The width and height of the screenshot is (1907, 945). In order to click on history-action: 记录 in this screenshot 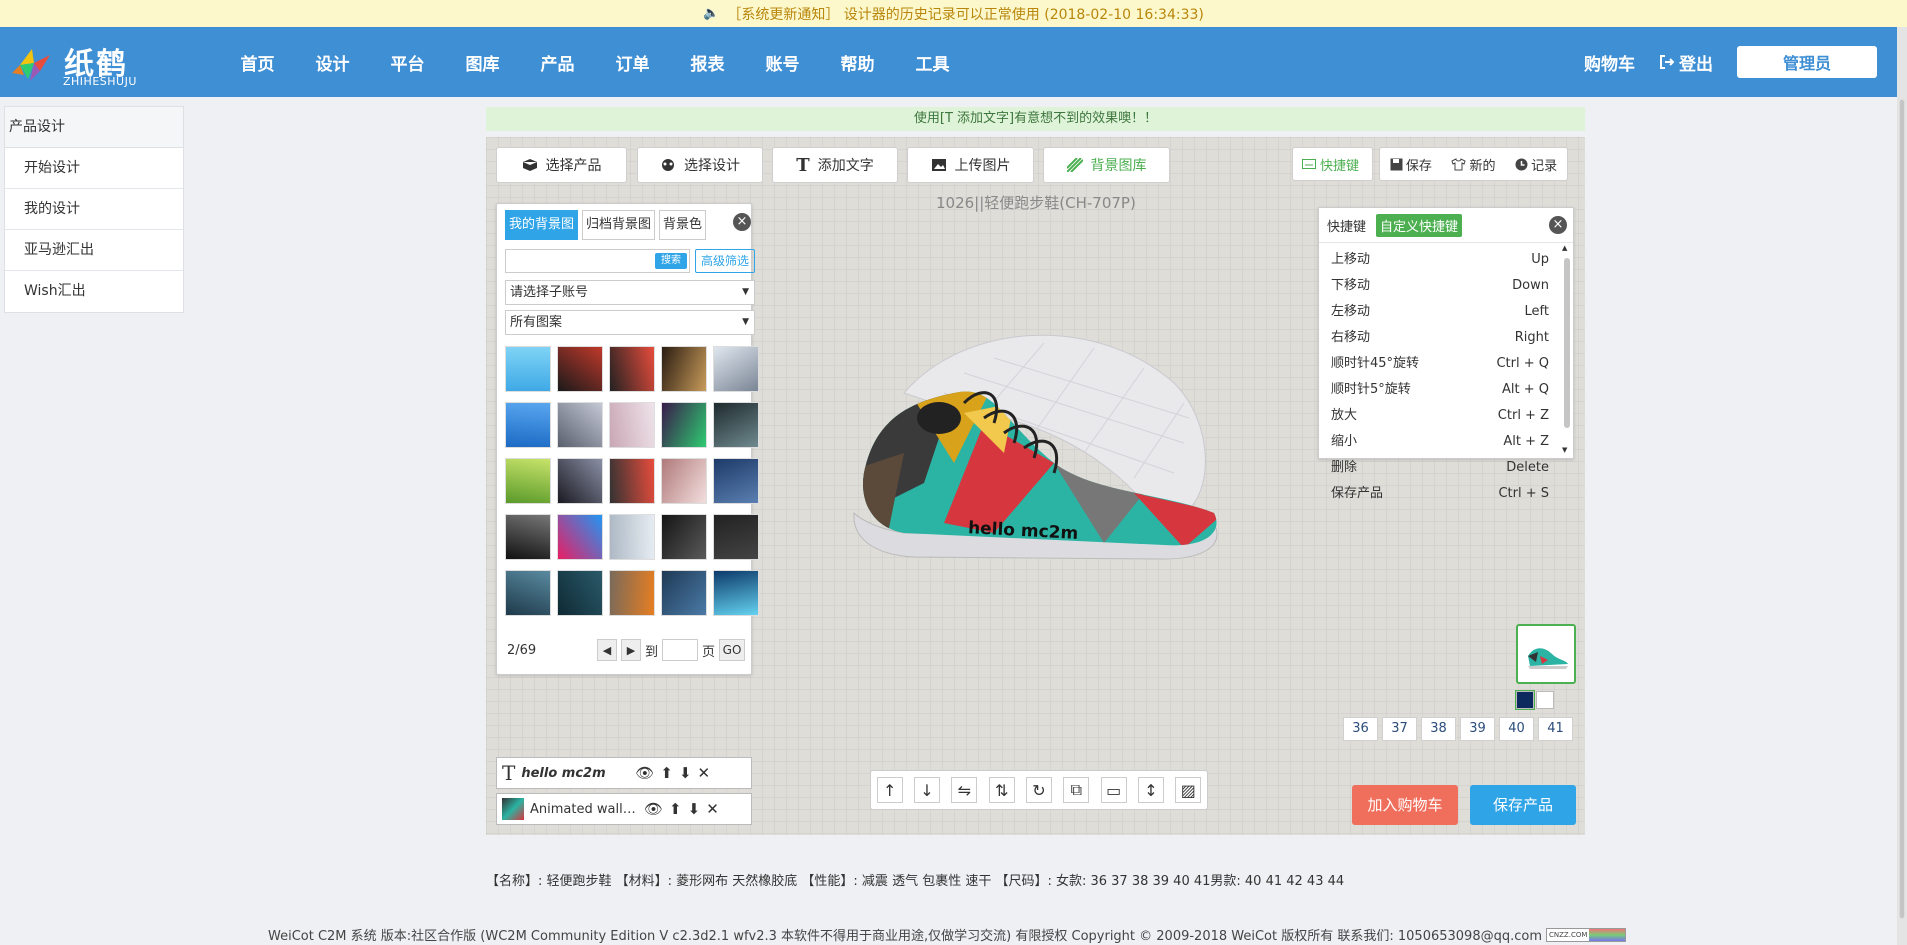, I will do `click(1536, 164)`.